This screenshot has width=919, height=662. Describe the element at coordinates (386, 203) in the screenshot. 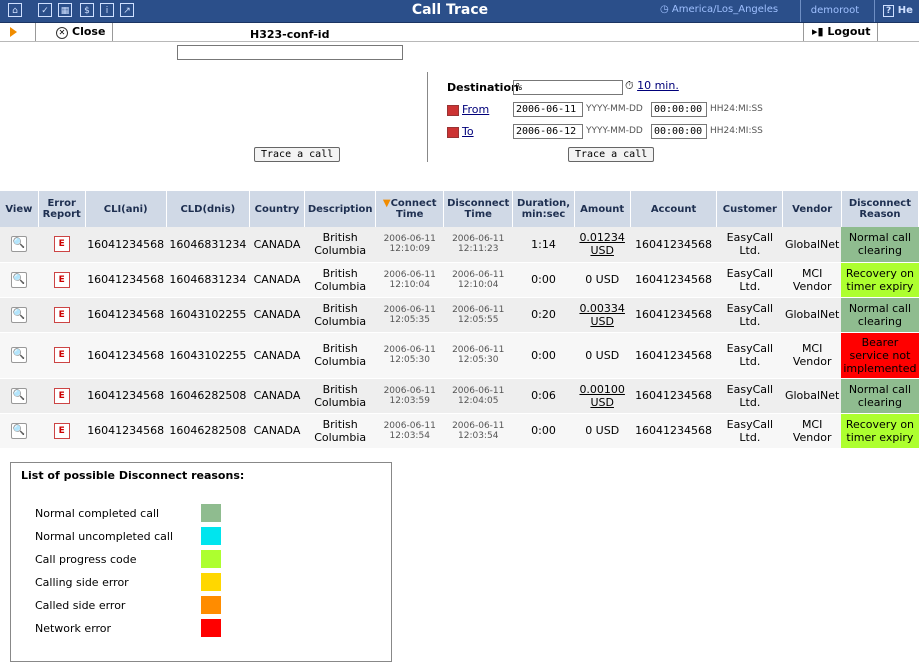

I see `sort-desc-icon: ▼` at that location.